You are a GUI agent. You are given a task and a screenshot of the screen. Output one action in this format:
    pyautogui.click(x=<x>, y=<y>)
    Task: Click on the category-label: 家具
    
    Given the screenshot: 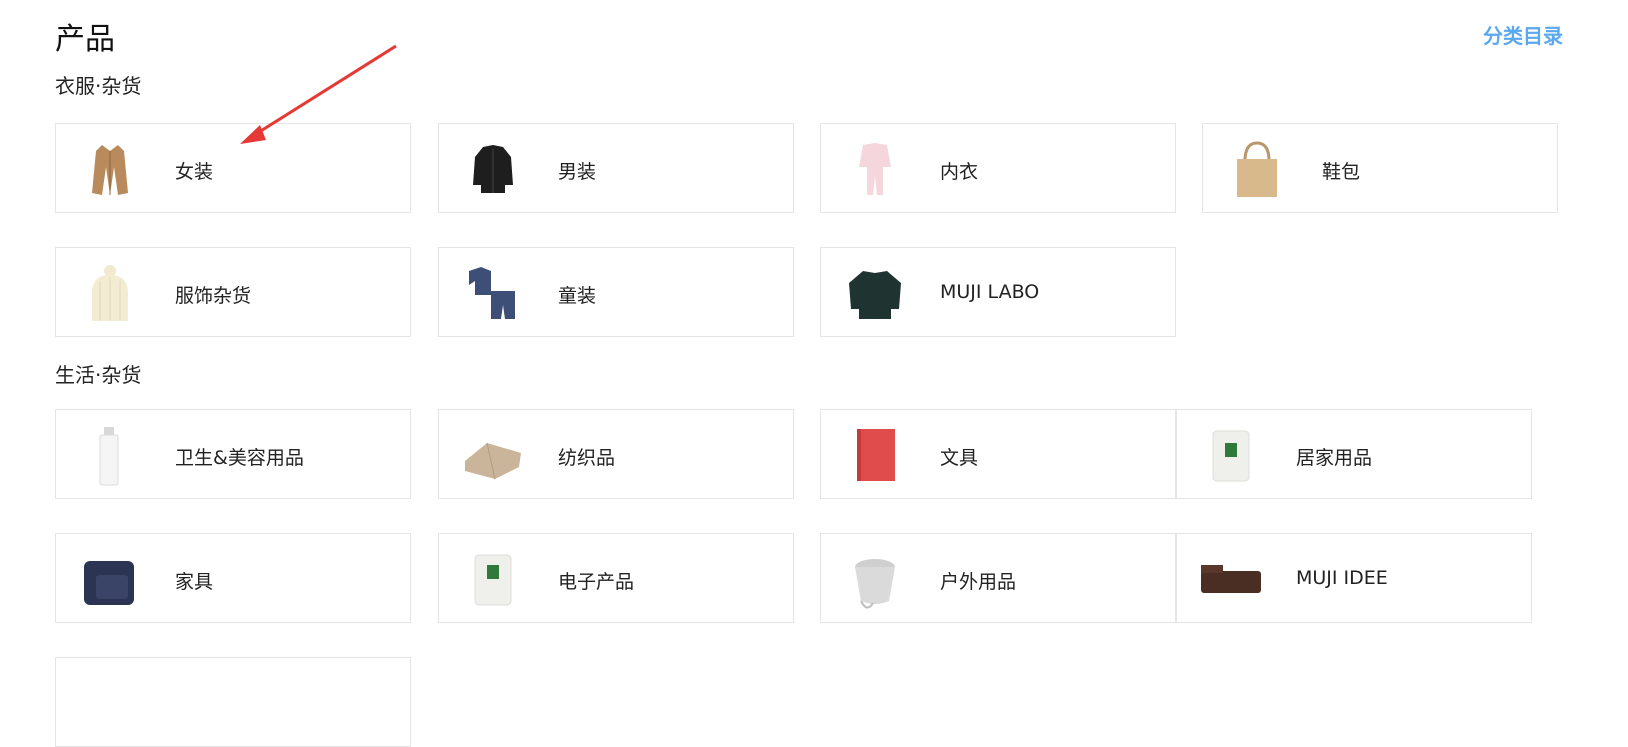 What is the action you would take?
    pyautogui.click(x=194, y=582)
    